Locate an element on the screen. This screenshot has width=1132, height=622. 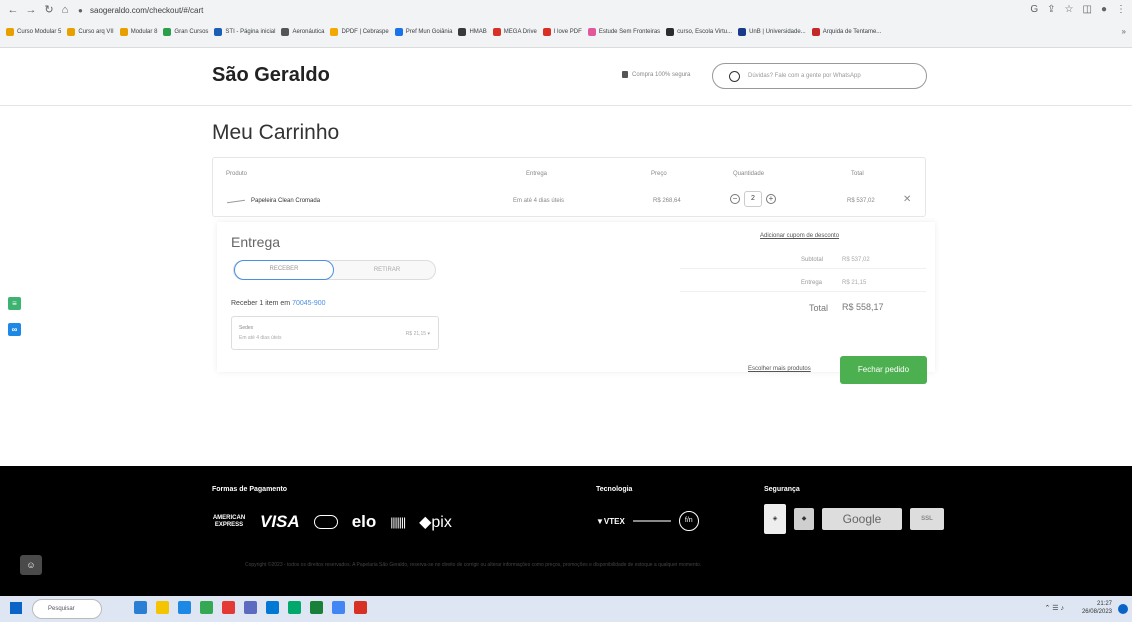
pickup-option: RETIRAR is located at coordinates (387, 270).